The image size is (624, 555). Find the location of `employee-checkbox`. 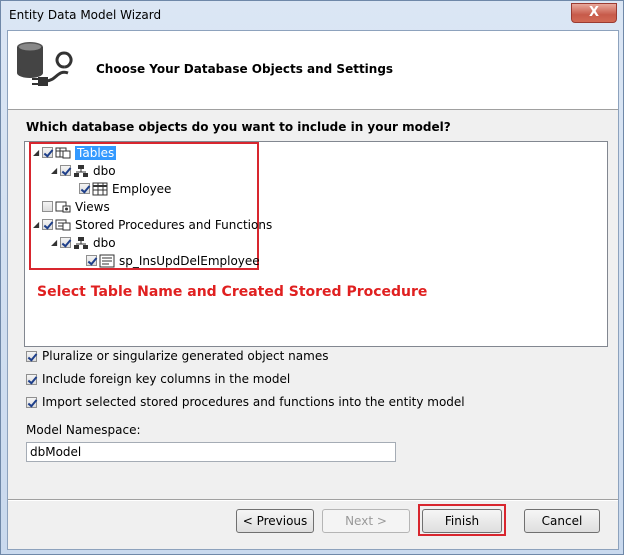

employee-checkbox is located at coordinates (84, 188).